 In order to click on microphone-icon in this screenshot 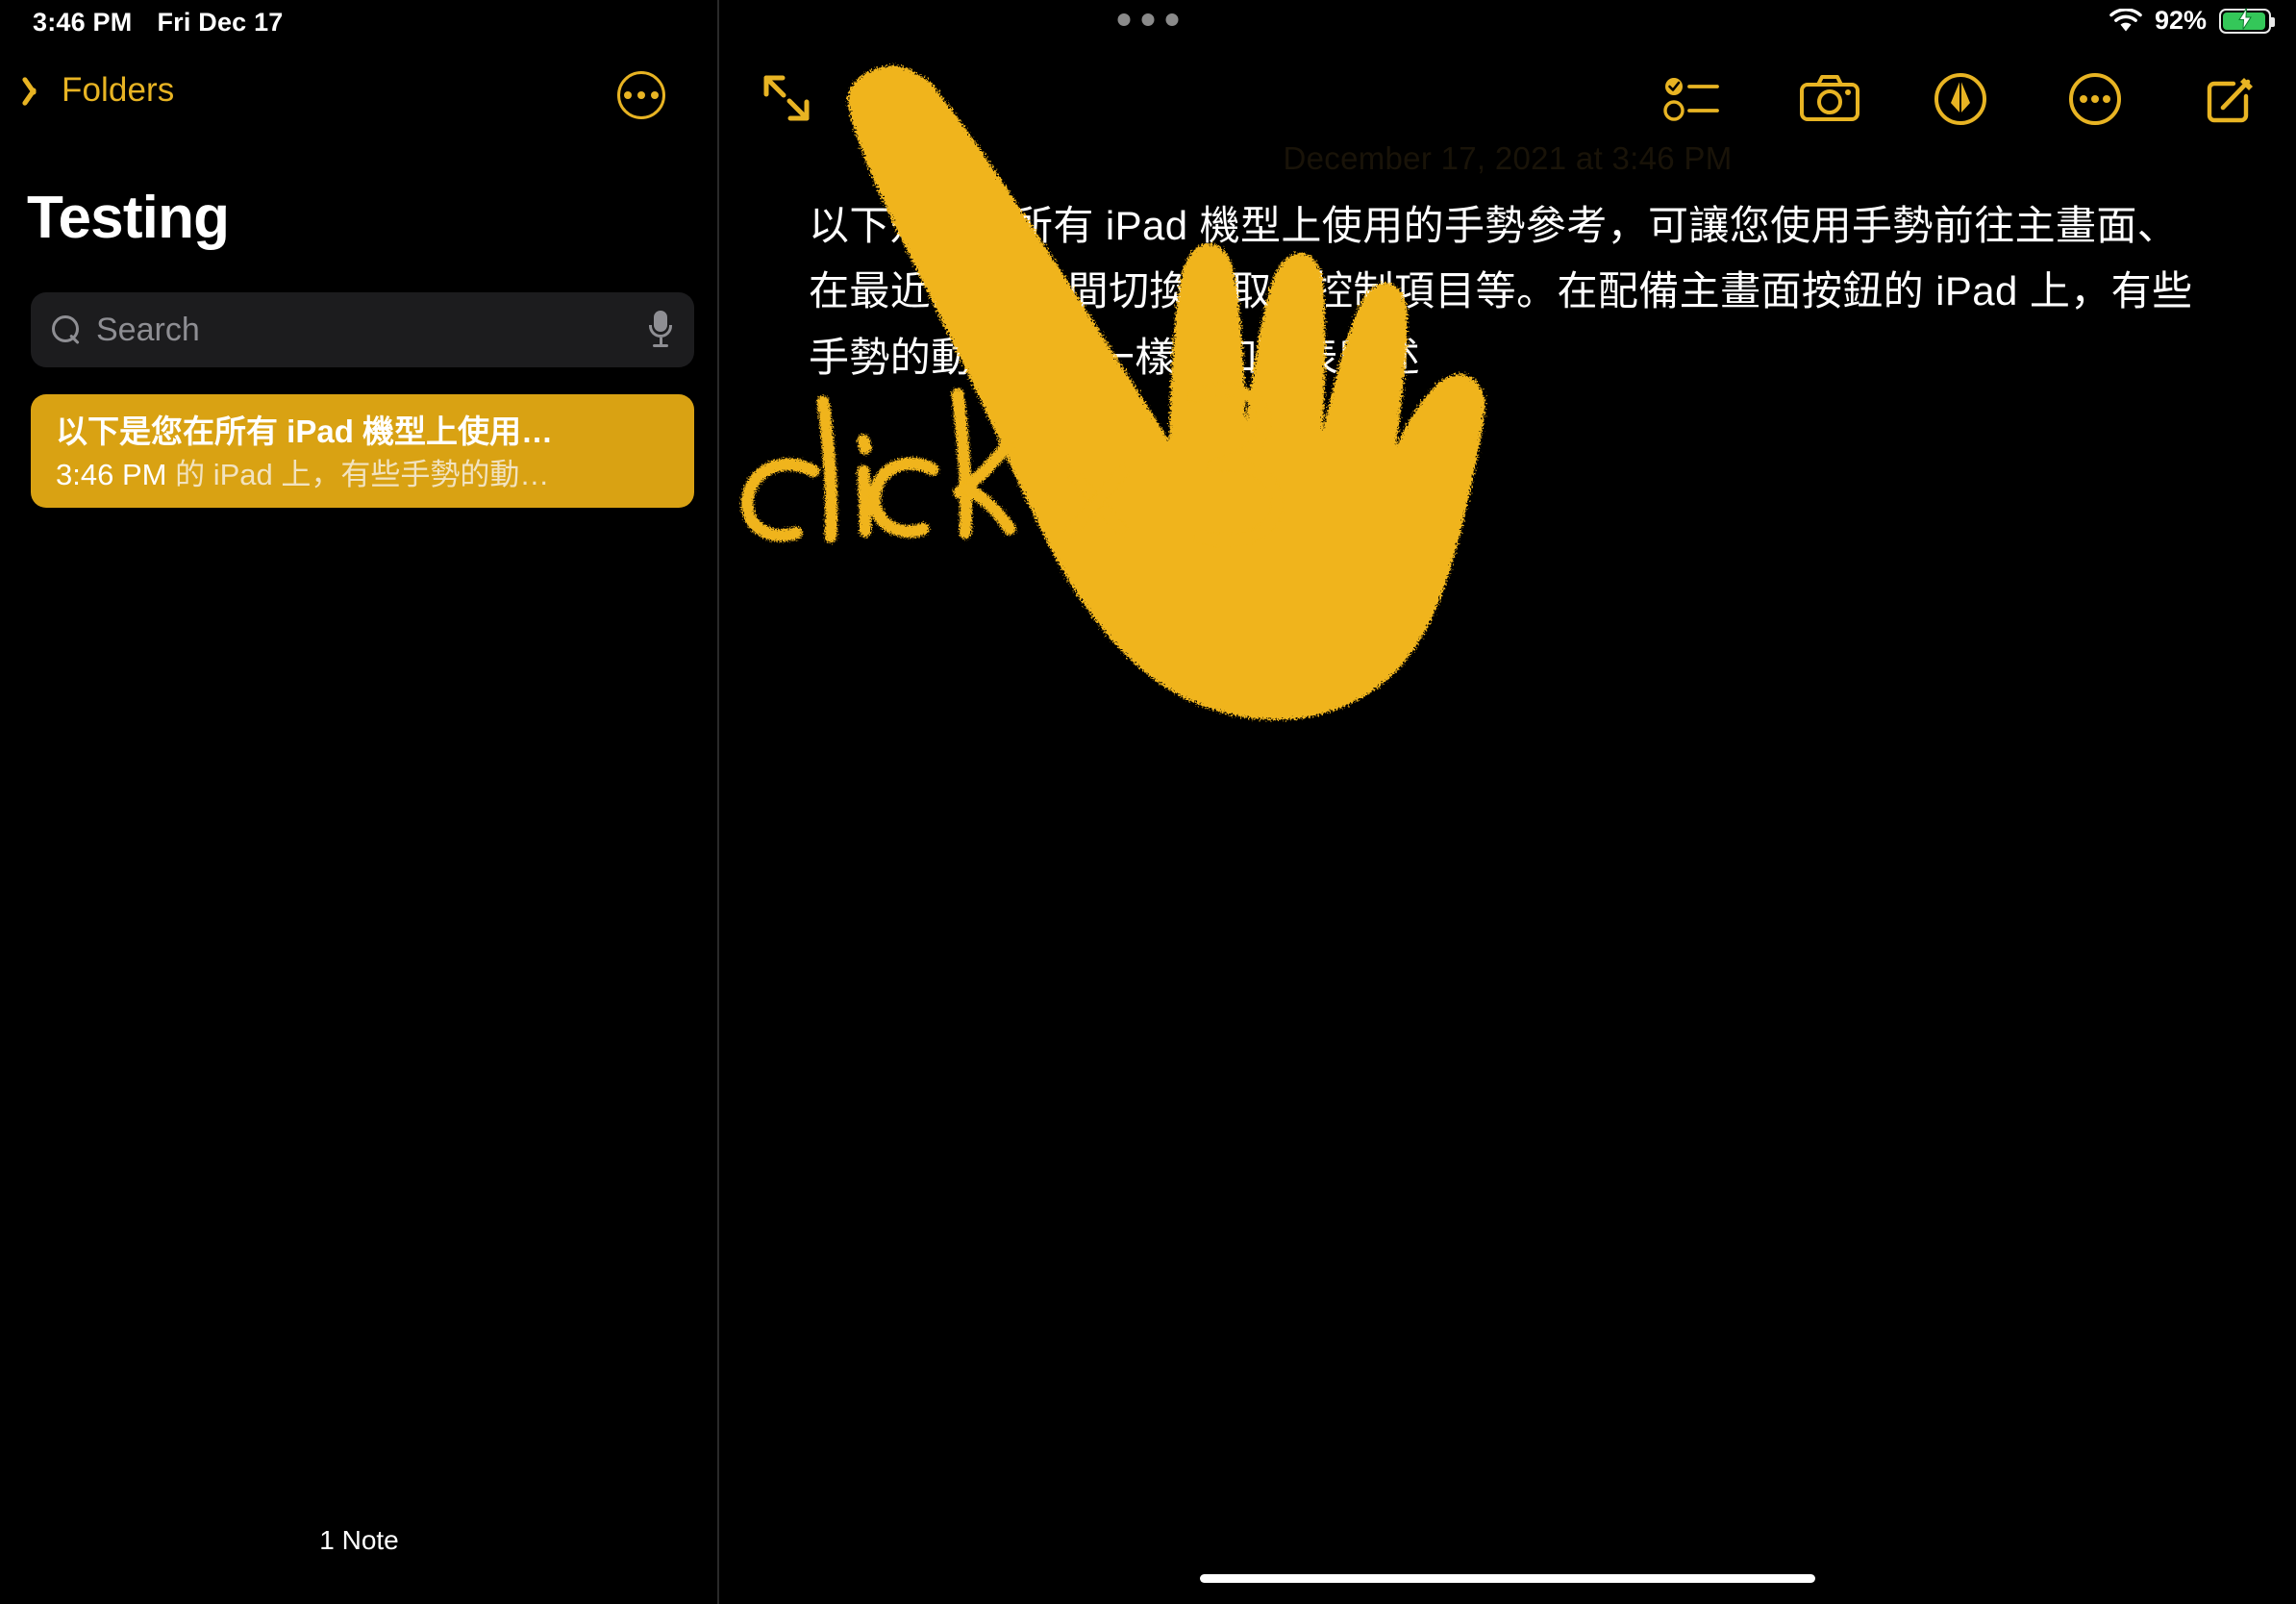, I will do `click(660, 330)`.